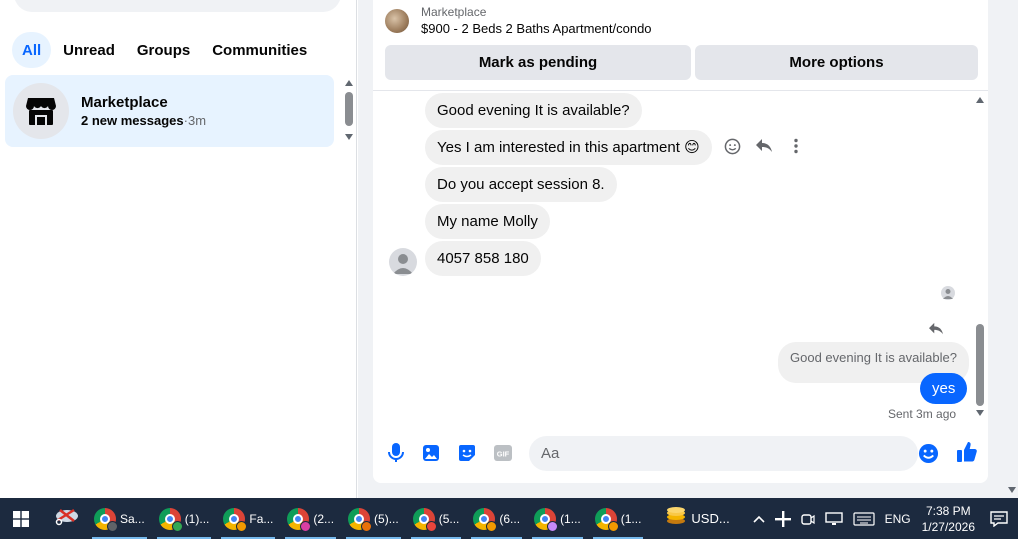 The width and height of the screenshot is (1018, 539). What do you see at coordinates (836, 62) in the screenshot?
I see `more-options-button: More options` at bounding box center [836, 62].